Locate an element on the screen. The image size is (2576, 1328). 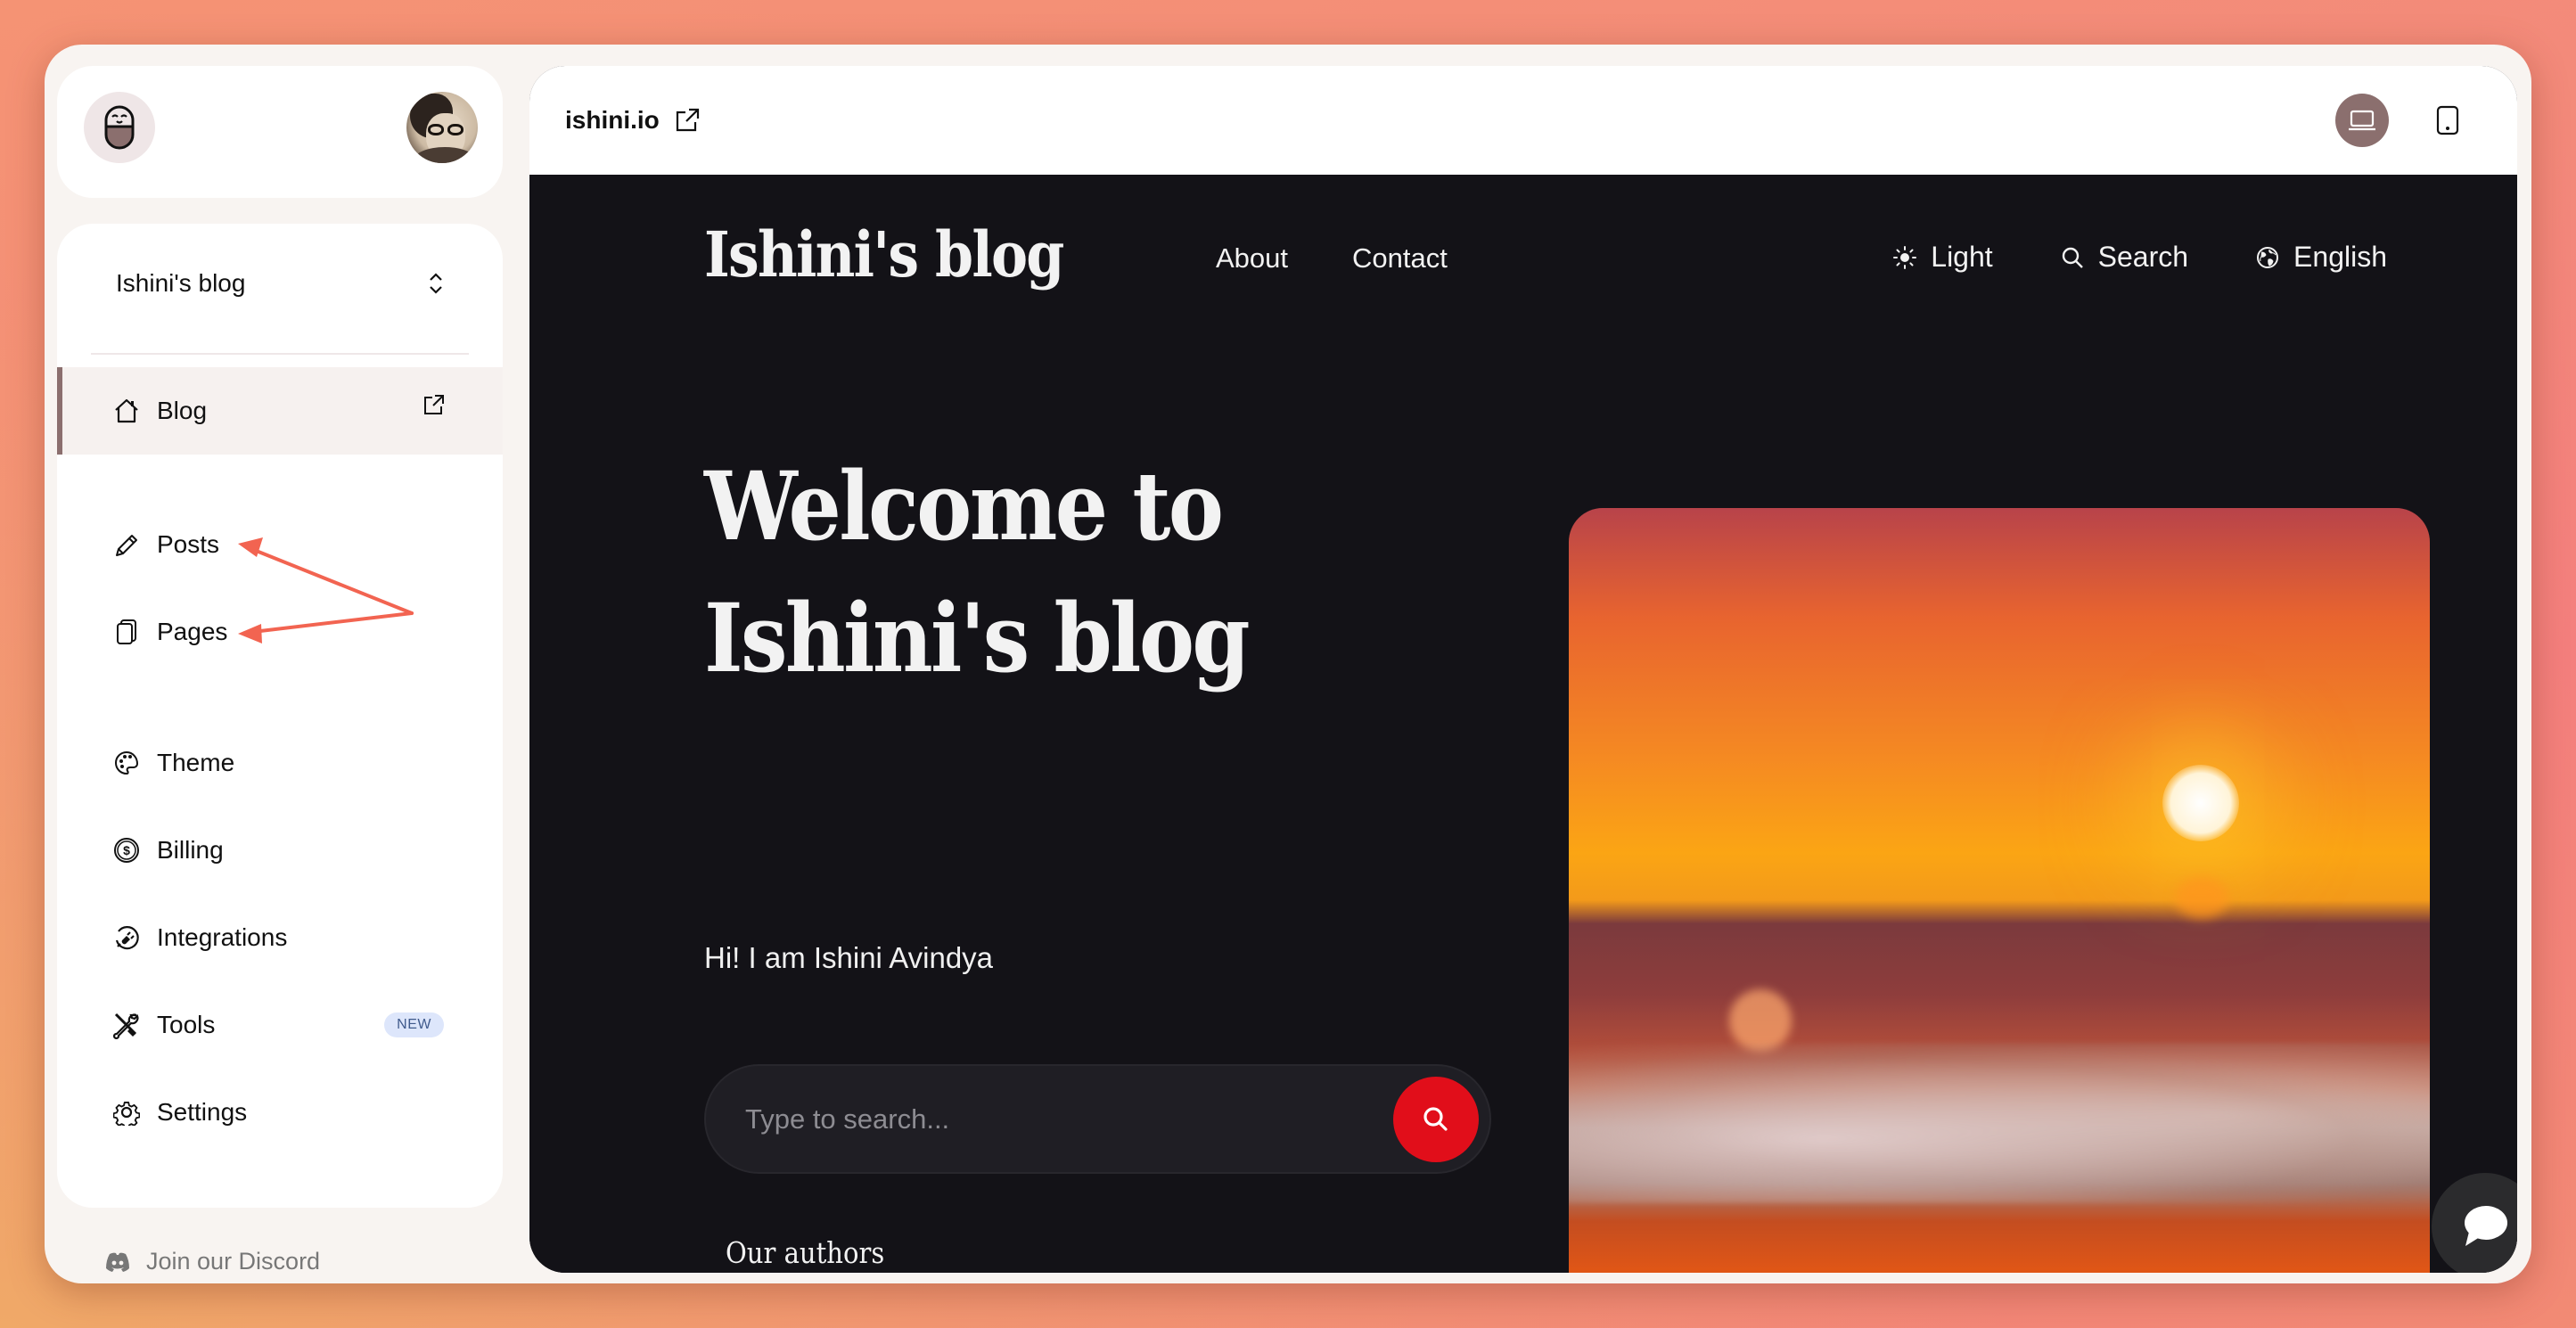
plug-icon is located at coordinates (126, 937).